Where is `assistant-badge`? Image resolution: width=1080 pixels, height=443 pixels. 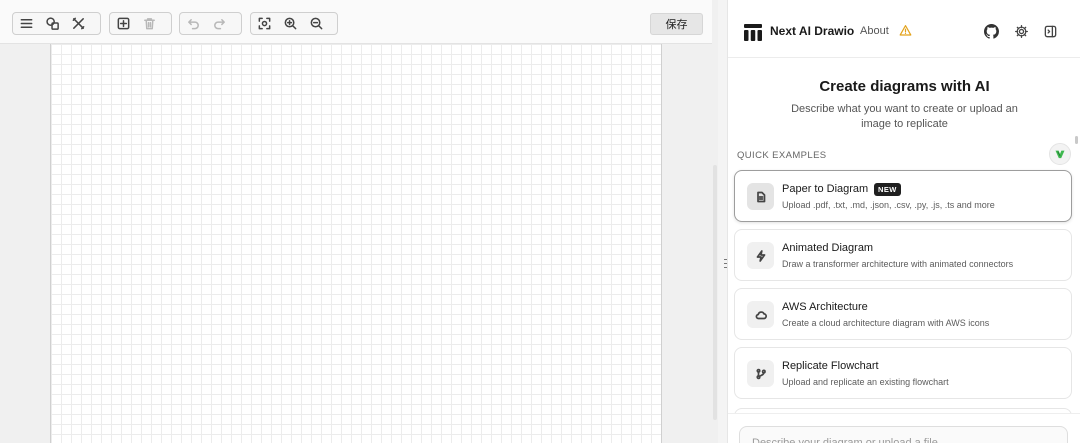 assistant-badge is located at coordinates (1060, 154).